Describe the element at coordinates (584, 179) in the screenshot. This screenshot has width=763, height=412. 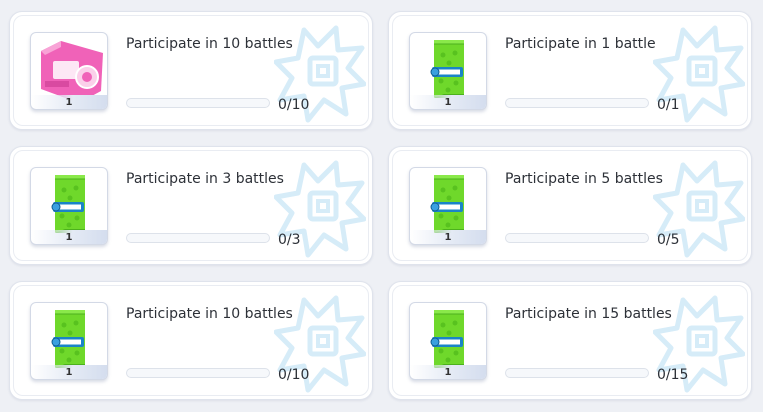
I see `quest-title: Participate in 5 battles` at that location.